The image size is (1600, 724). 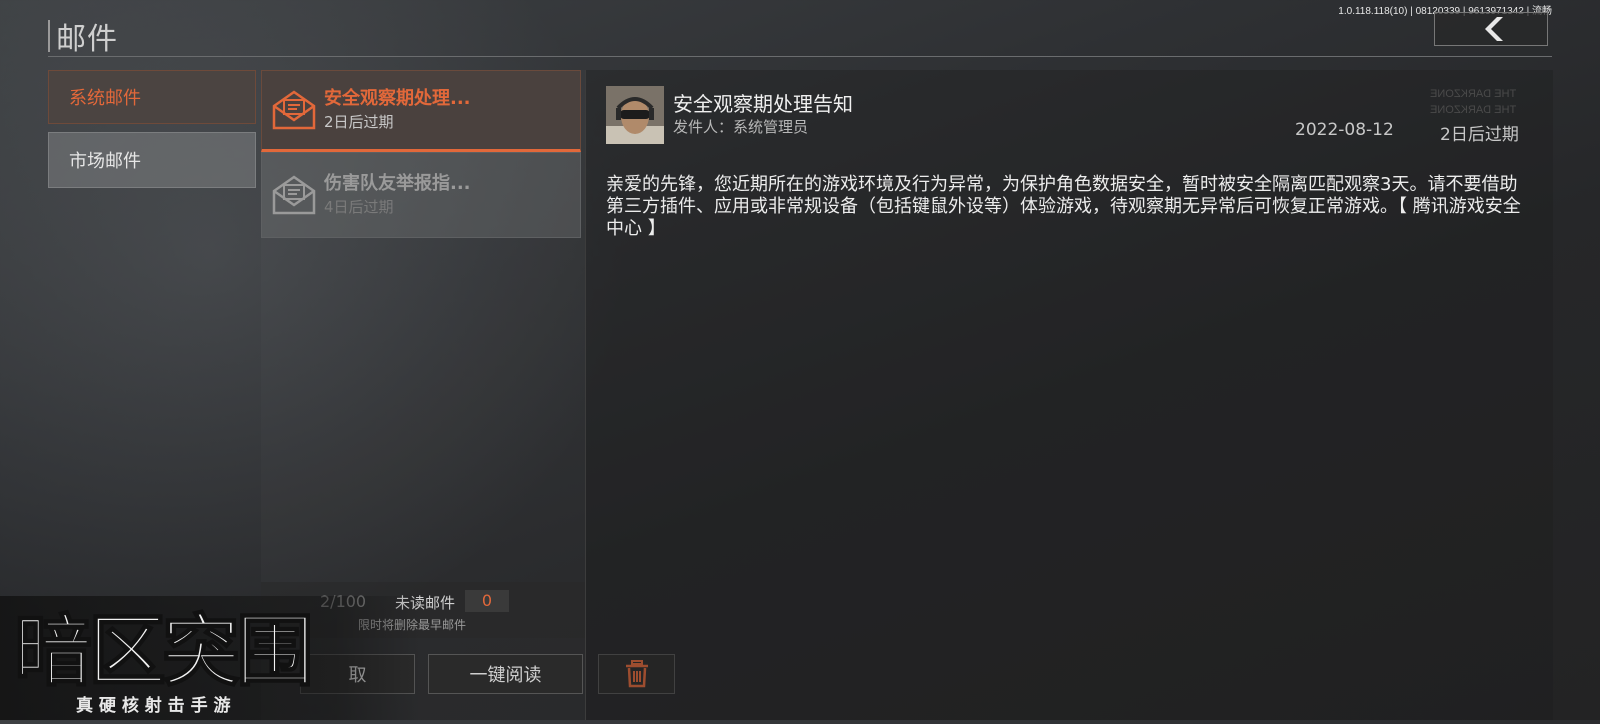 What do you see at coordinates (1479, 135) in the screenshot?
I see `mail-detail-expiry: 2日后过期` at bounding box center [1479, 135].